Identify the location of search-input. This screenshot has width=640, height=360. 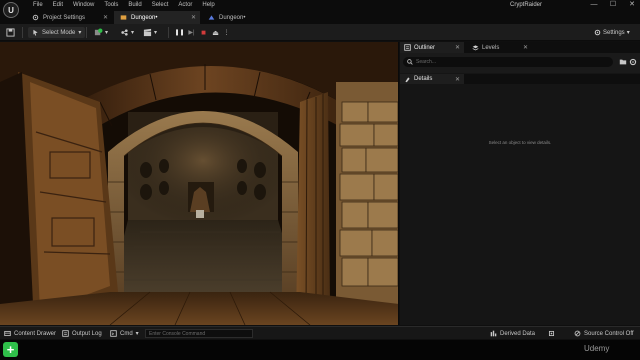
(511, 62).